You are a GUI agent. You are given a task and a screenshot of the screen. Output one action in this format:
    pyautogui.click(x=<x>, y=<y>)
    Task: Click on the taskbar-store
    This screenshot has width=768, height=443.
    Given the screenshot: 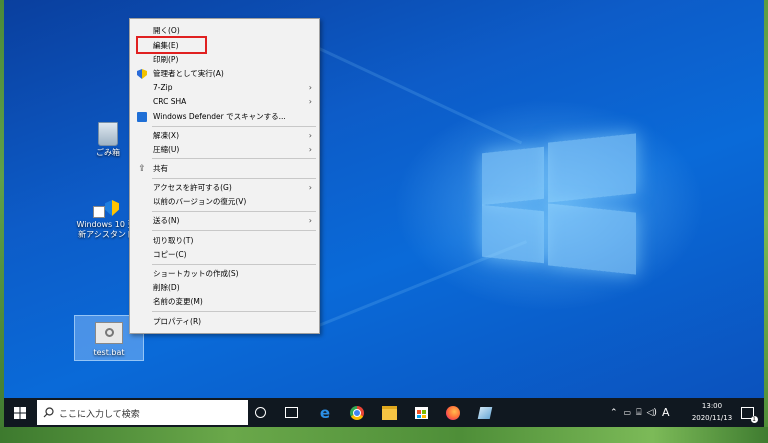 What is the action you would take?
    pyautogui.click(x=421, y=412)
    